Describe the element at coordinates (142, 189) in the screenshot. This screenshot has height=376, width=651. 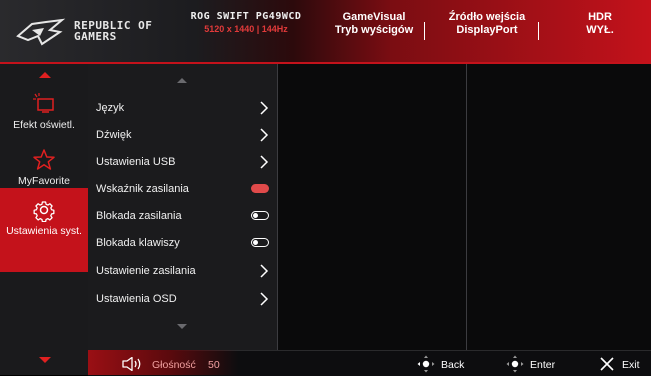
I see `menu-item-label: Wskaźnik zasilania` at that location.